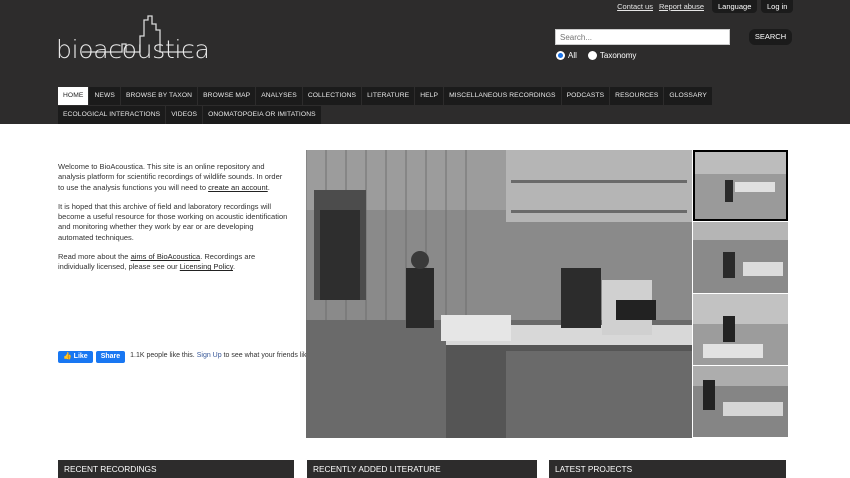 This screenshot has height=478, width=850. I want to click on search-input, so click(642, 37).